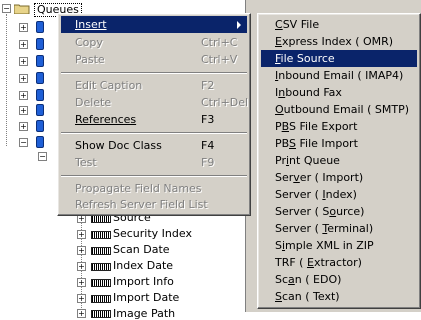 The height and width of the screenshot is (320, 421). Describe the element at coordinates (316, 194) in the screenshot. I see `submenu-item-label: Server ( Index)` at that location.